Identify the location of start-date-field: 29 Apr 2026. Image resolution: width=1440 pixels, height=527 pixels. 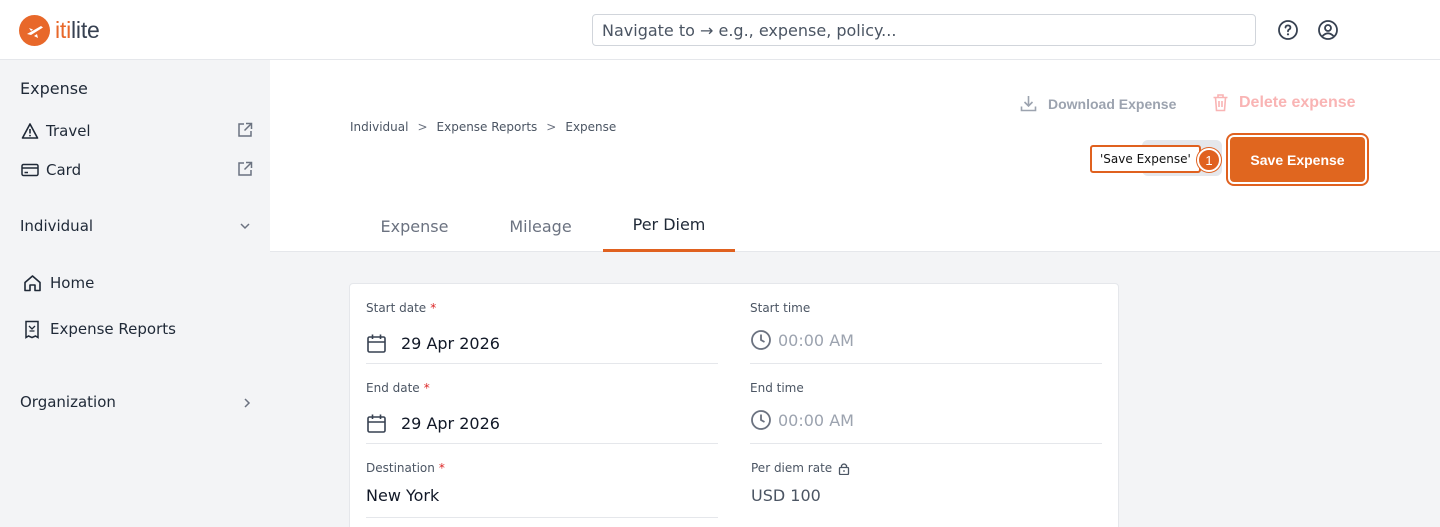
(433, 343).